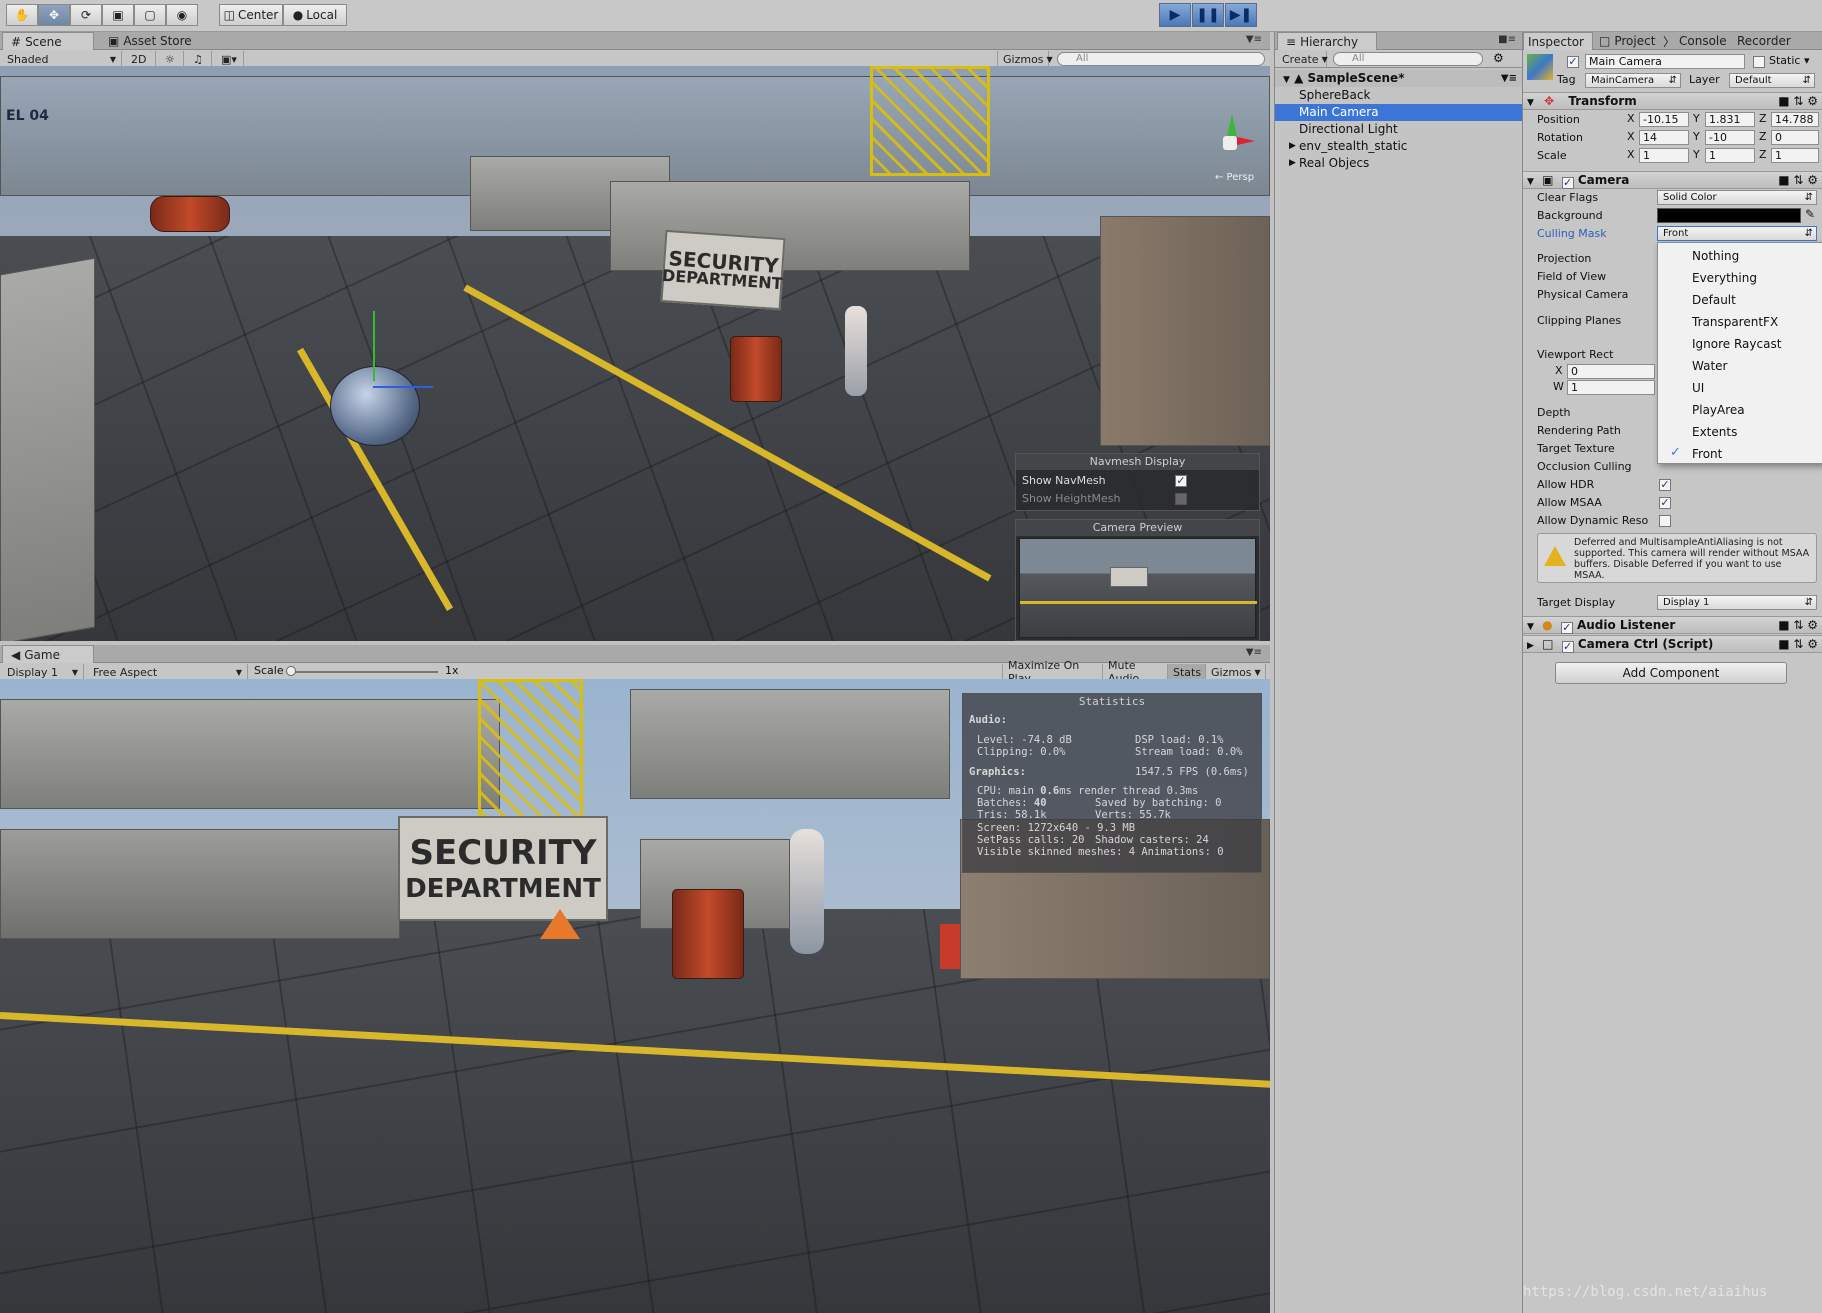  Describe the element at coordinates (403, 387) in the screenshot. I see `gizmo-z-axis` at that location.